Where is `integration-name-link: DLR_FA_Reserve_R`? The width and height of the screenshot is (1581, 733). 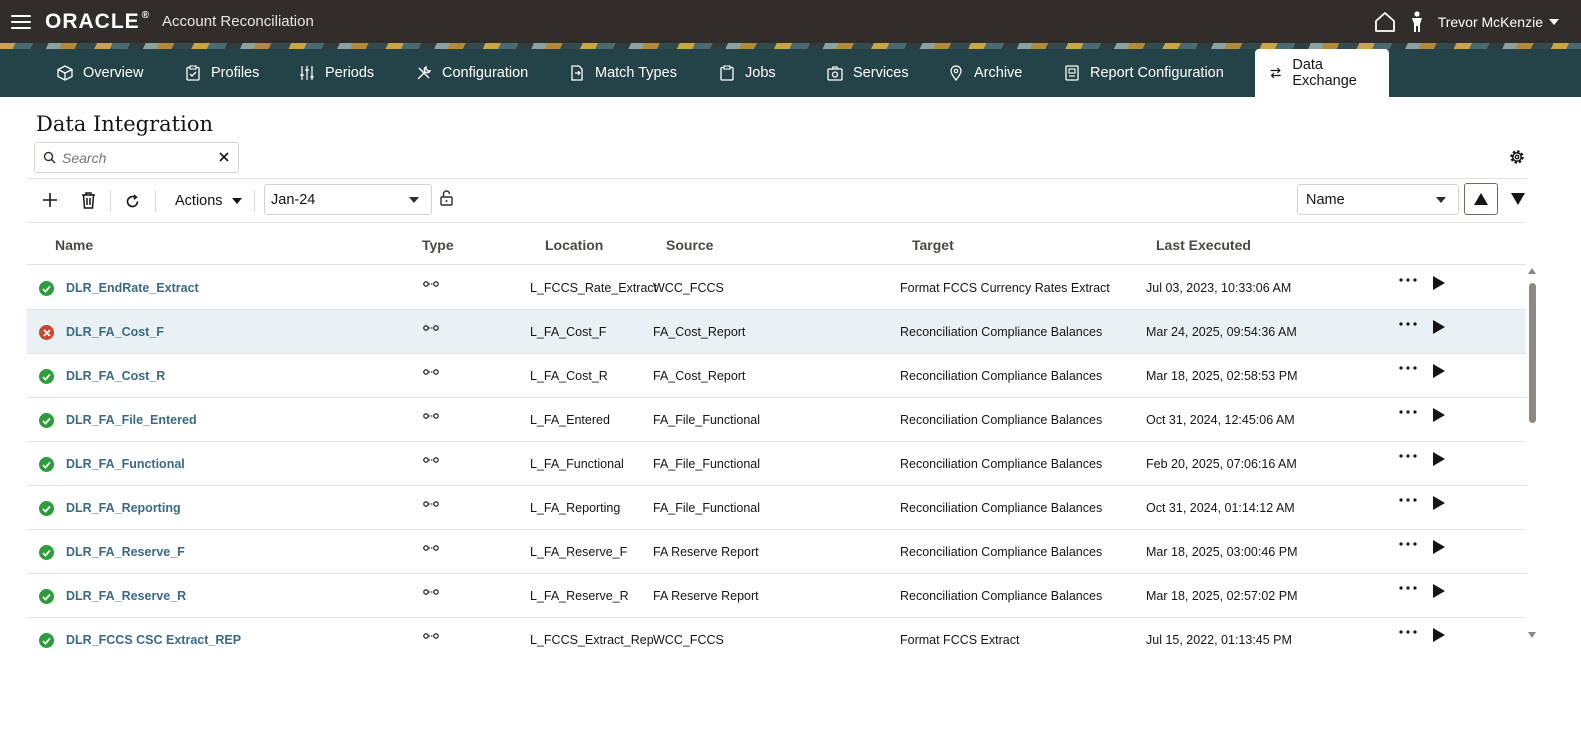
integration-name-link: DLR_FA_Reserve_R is located at coordinates (126, 596).